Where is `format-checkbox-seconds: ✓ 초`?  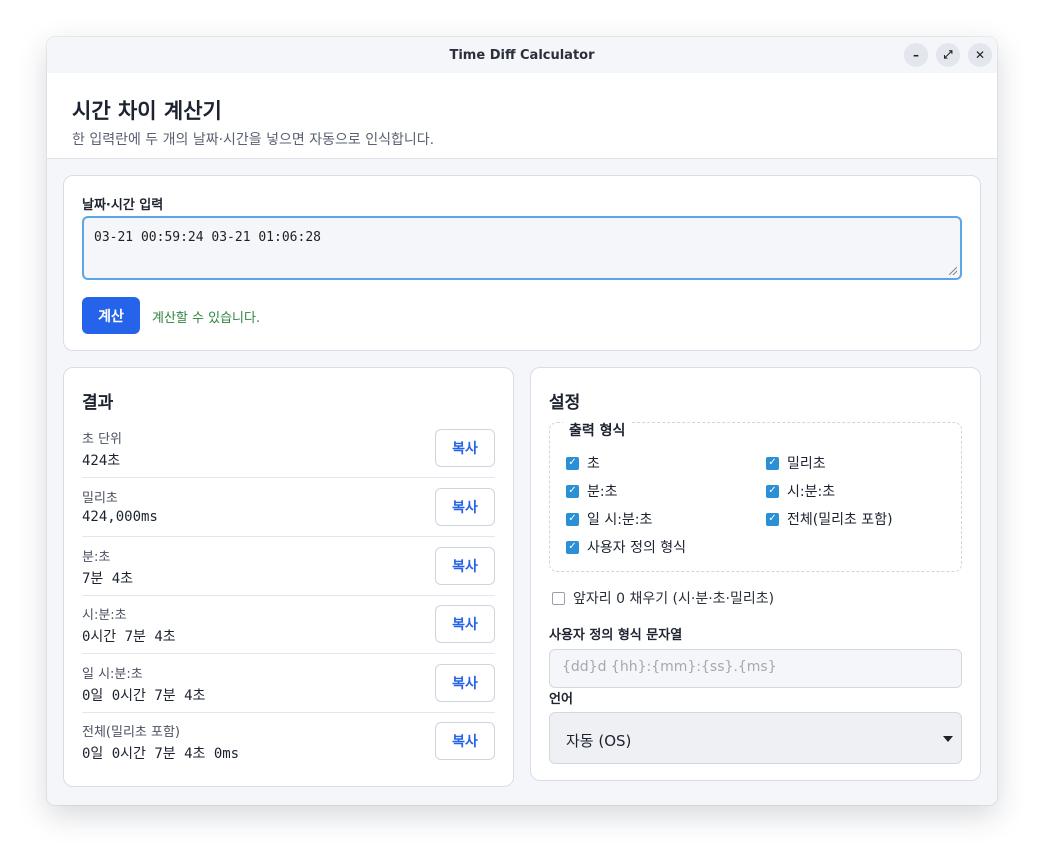 format-checkbox-seconds: ✓ 초 is located at coordinates (583, 463).